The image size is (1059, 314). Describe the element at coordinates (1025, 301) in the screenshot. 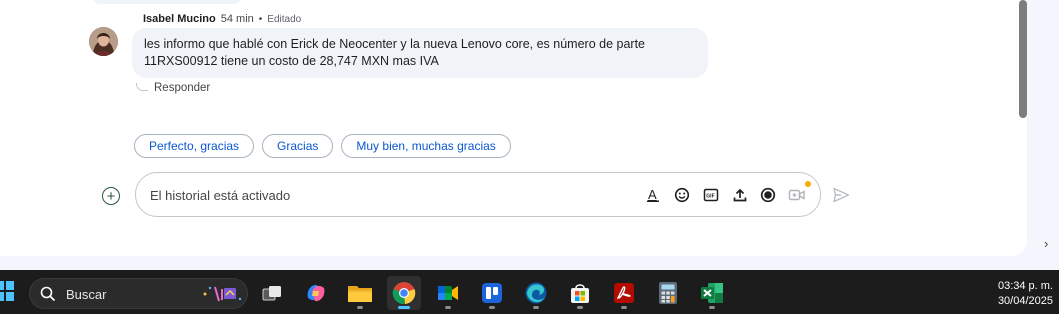

I see `clock-date: 30/04/2025` at that location.